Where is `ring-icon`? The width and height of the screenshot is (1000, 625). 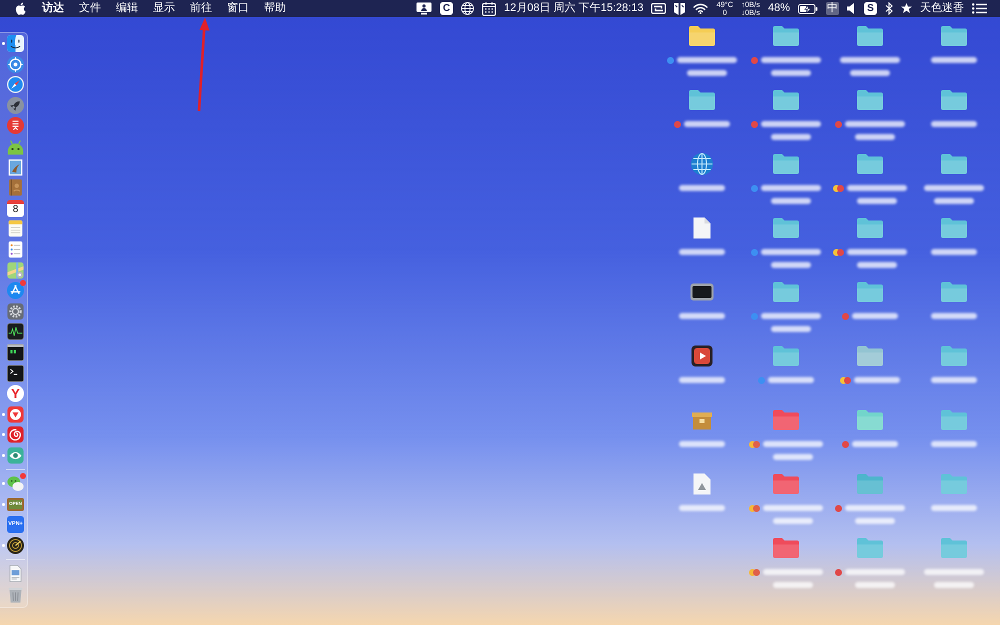
ring-icon is located at coordinates (15, 64).